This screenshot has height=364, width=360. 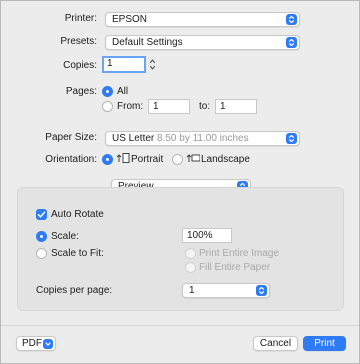 I want to click on landscape-label: Landscape, so click(x=225, y=159).